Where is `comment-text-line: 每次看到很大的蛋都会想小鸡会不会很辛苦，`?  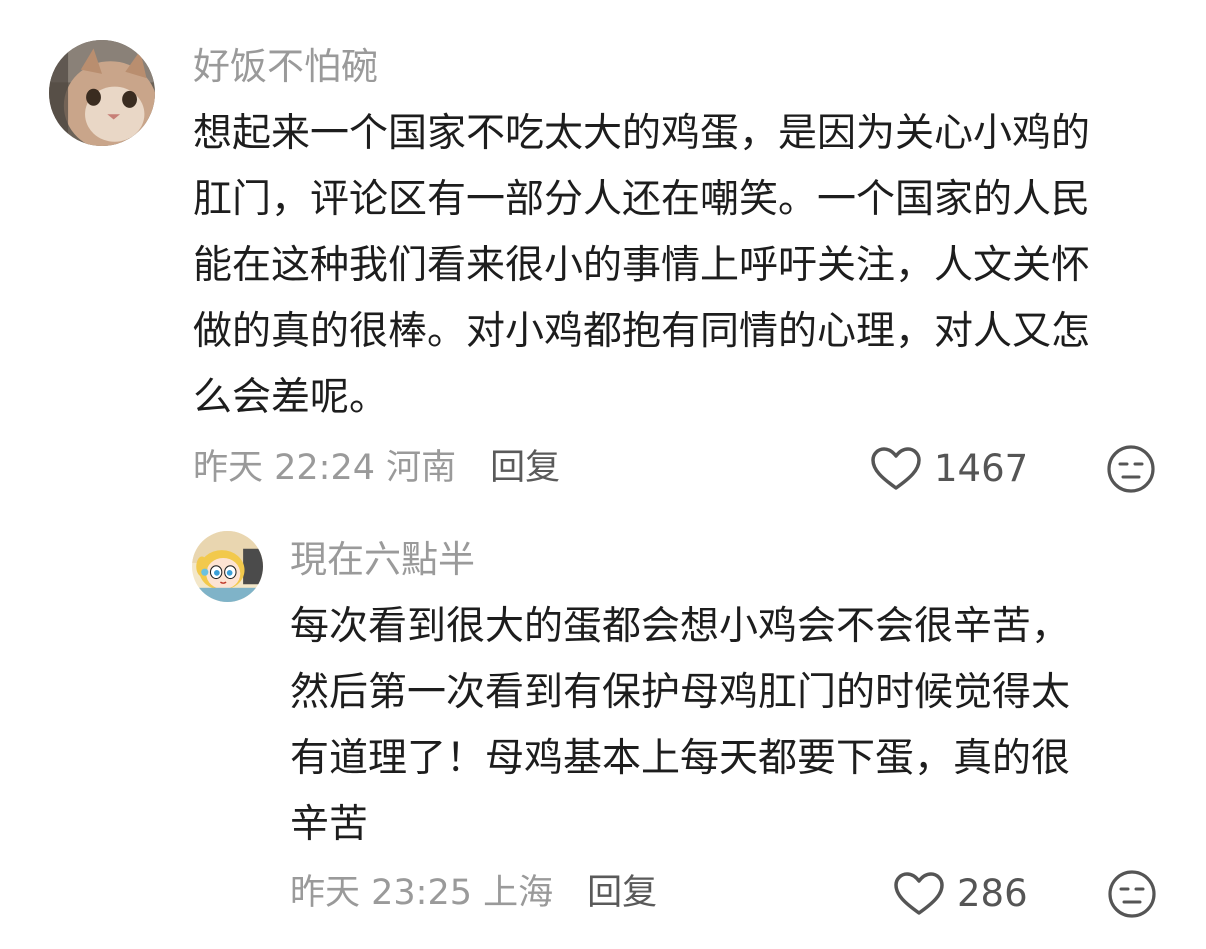
comment-text-line: 每次看到很大的蛋都会想小鸡会不会很辛苦， is located at coordinates (680, 626).